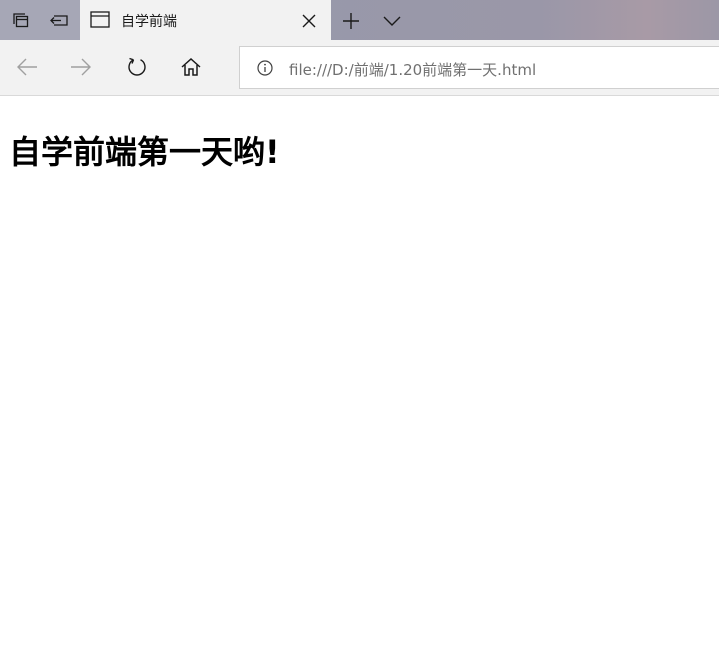  I want to click on plus-icon, so click(351, 21).